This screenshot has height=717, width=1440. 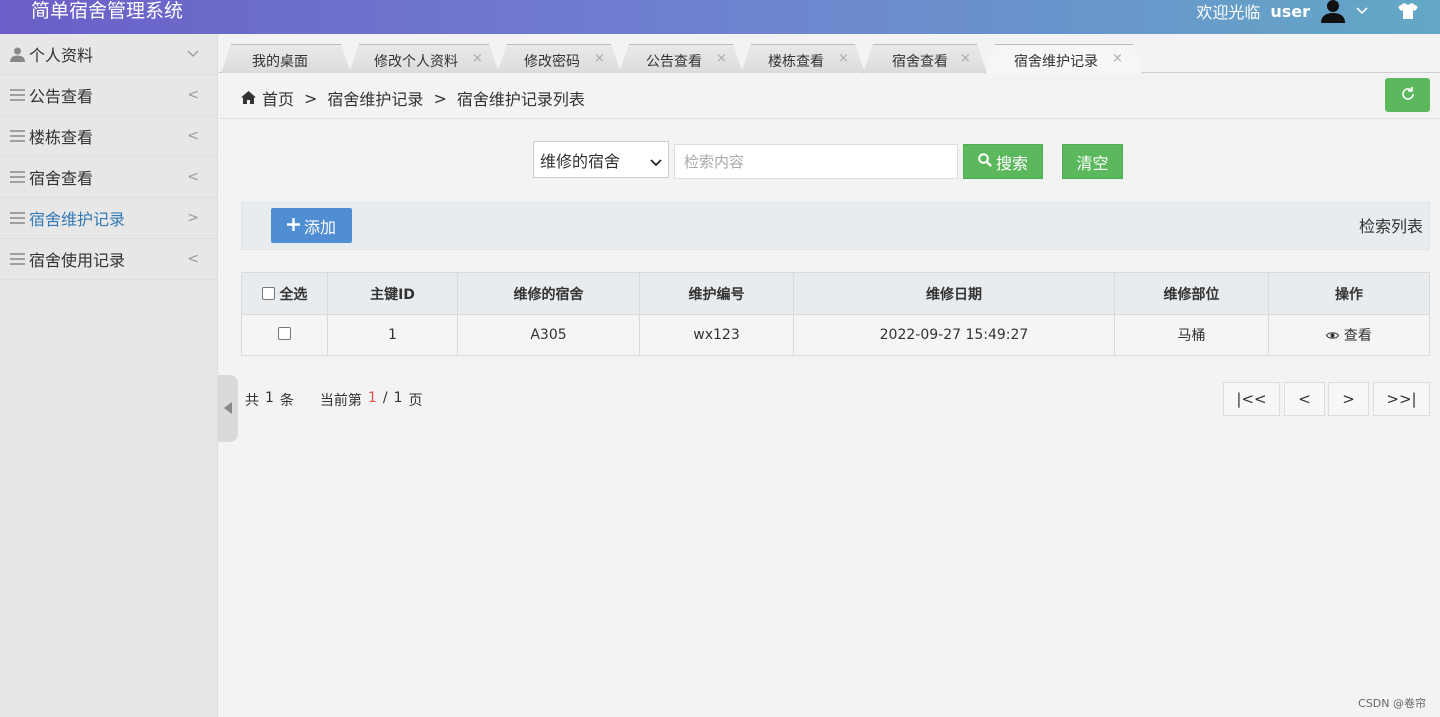 What do you see at coordinates (61, 178) in the screenshot?
I see `sidebar-item-label: 宿舍查看` at bounding box center [61, 178].